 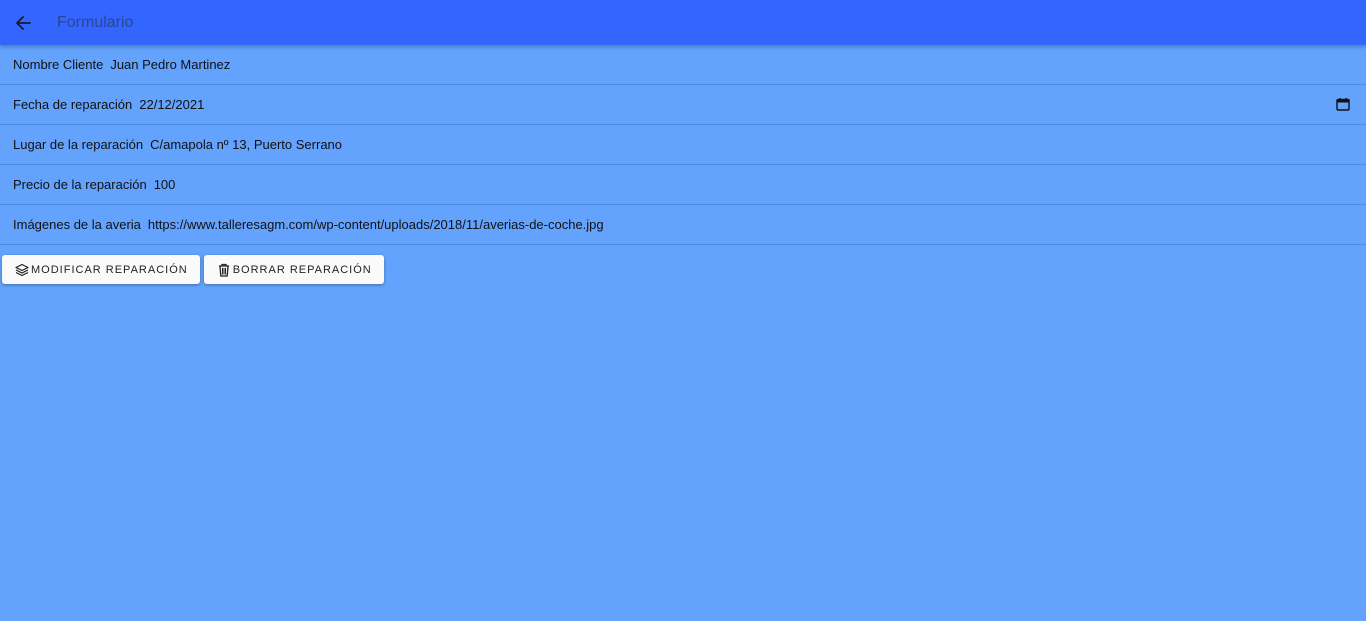 I want to click on field-row-nombre-cliente: Nombre Cliente, so click(x=683, y=65).